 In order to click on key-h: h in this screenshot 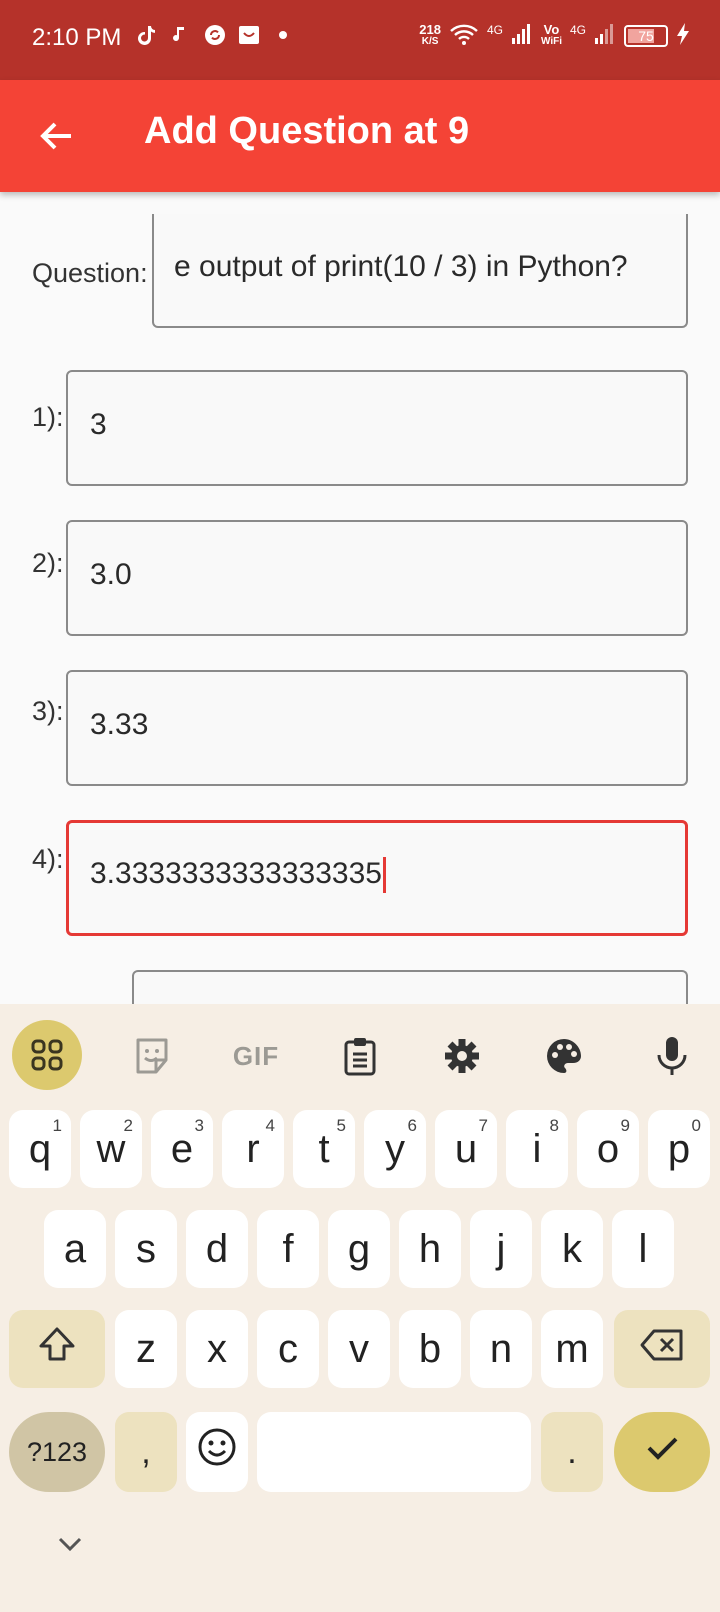, I will do `click(430, 1249)`.